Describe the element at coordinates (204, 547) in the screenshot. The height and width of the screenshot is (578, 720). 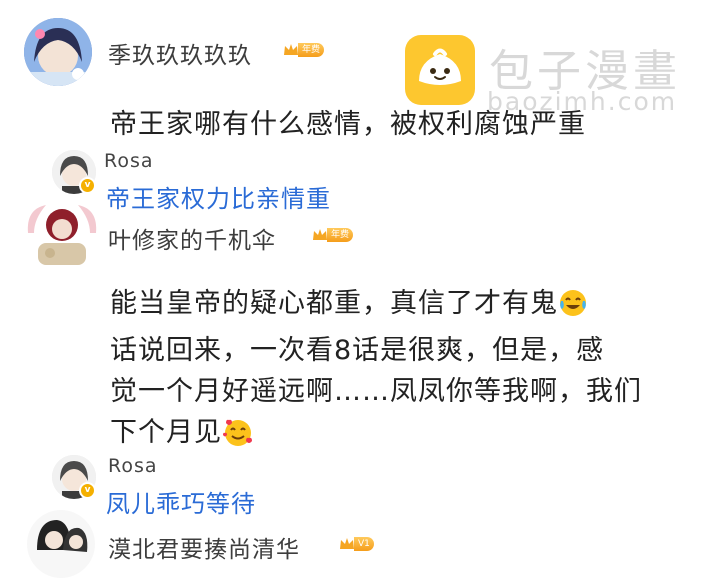
I see `comment-username: 漠北君要揍尚清华` at that location.